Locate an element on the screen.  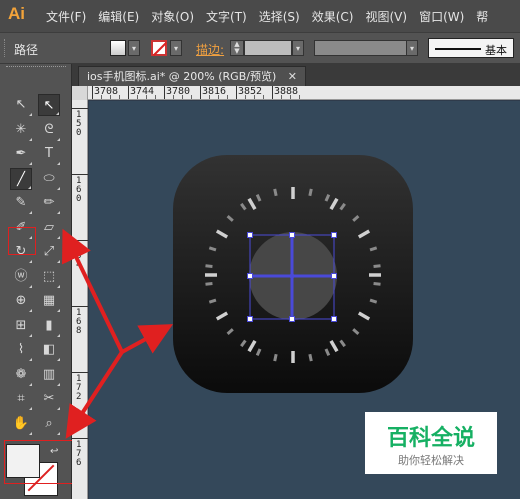
menu-item-7: 窗口(W) is located at coordinates (441, 16).